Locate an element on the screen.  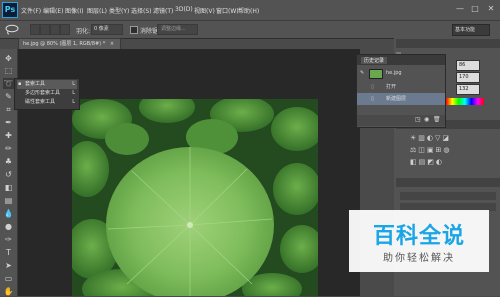
history-item-label: 打开 is located at coordinates (391, 87).